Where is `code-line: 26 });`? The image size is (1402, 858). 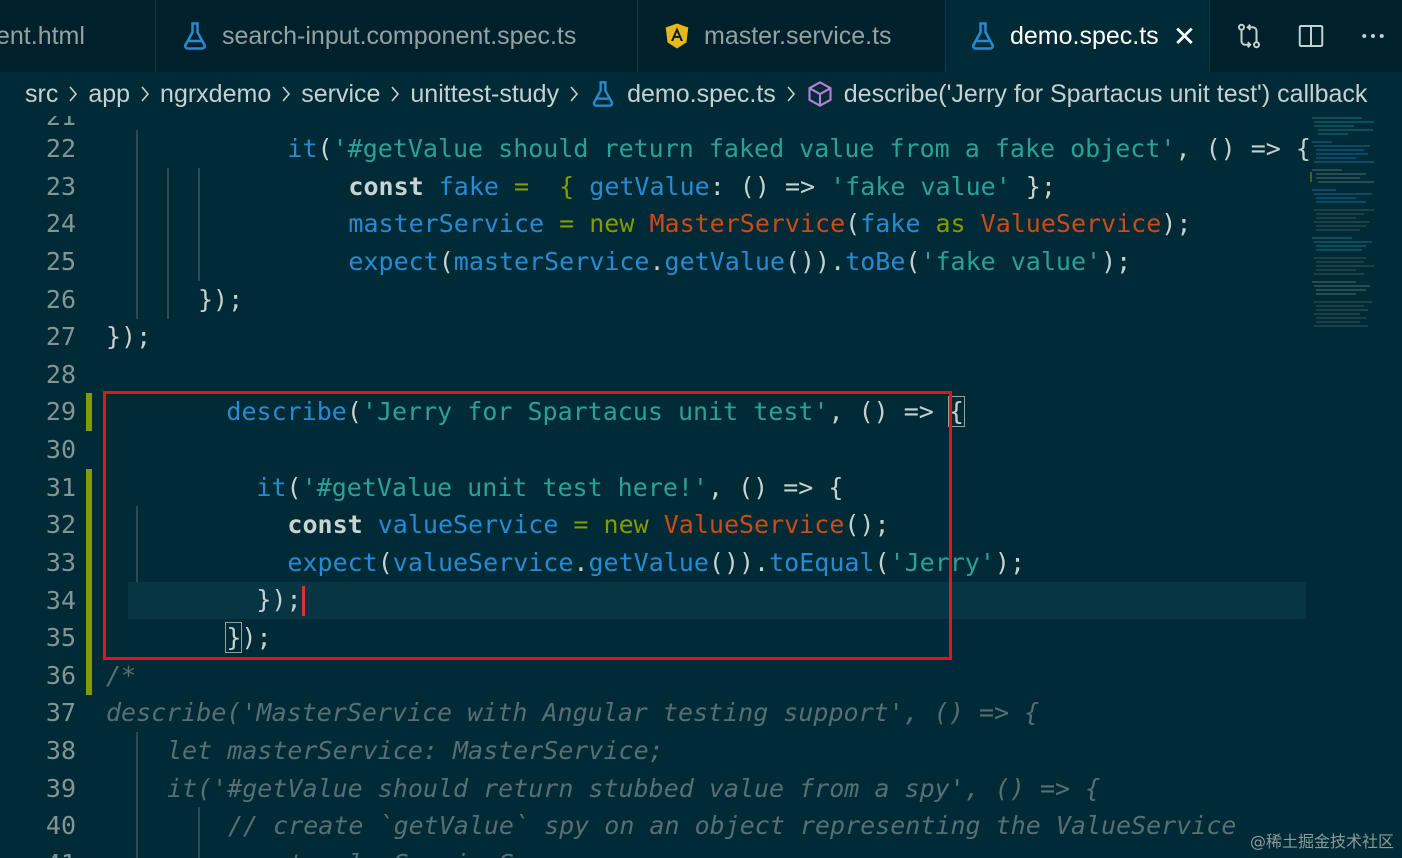 code-line: 26 }); is located at coordinates (655, 300).